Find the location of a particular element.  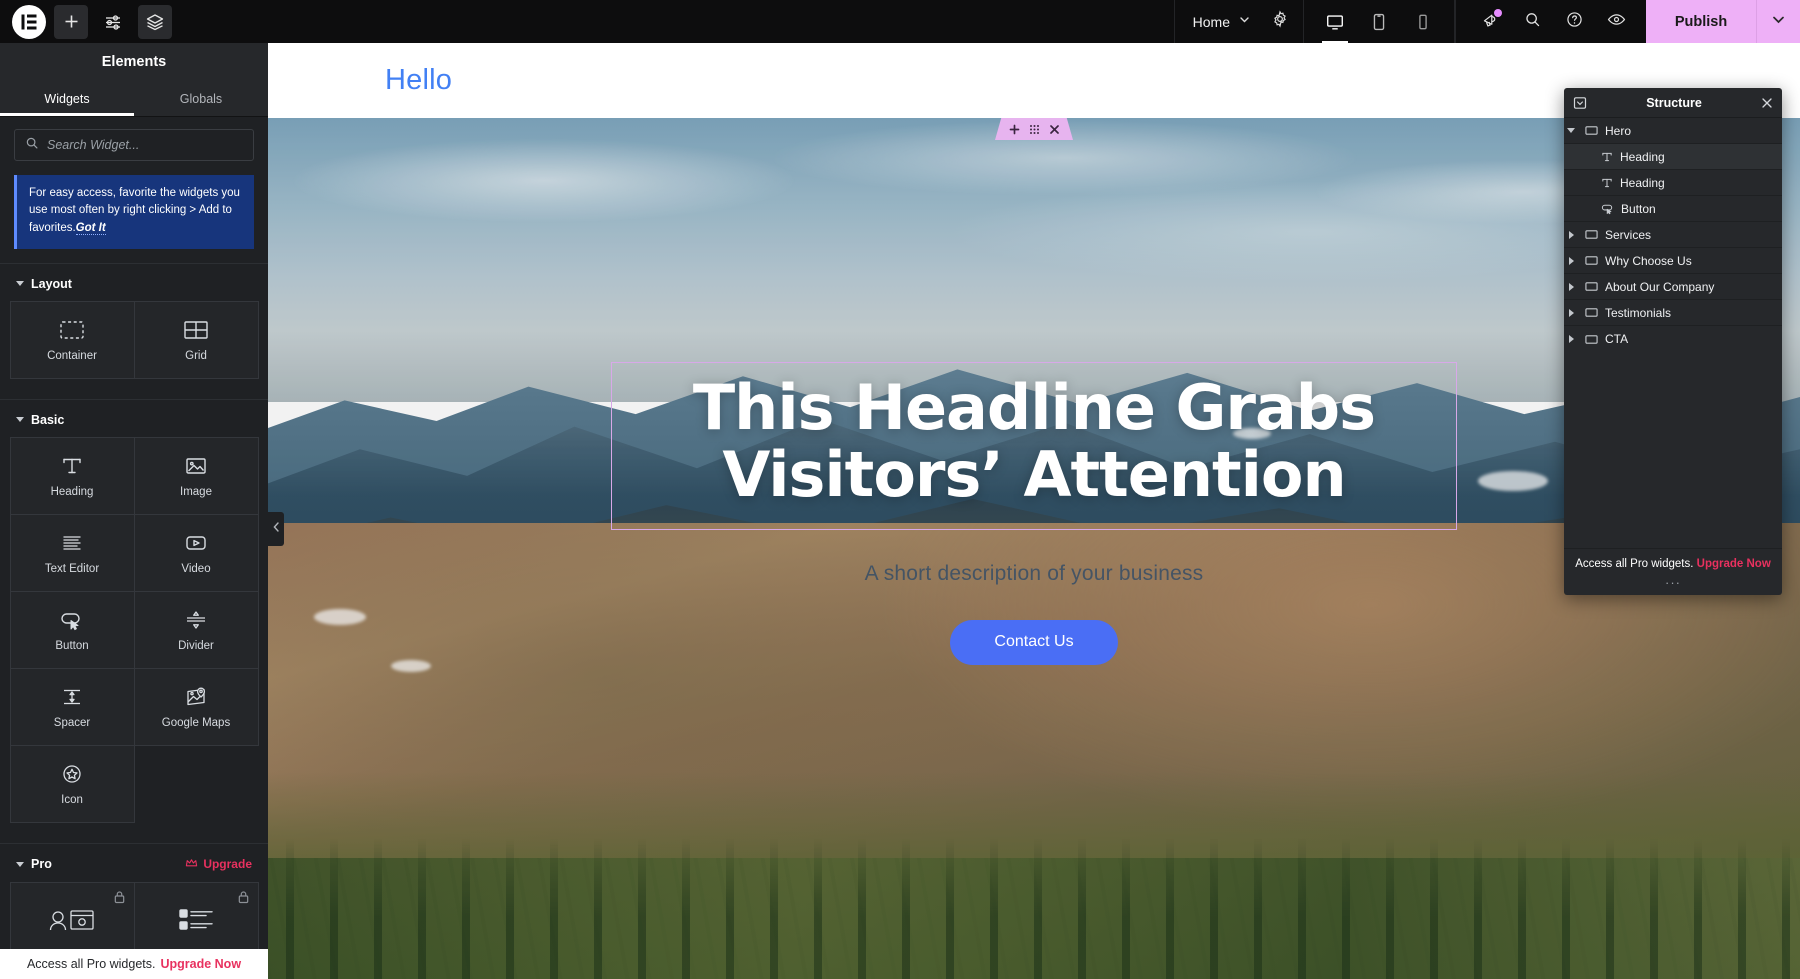

elementor-logo-icon is located at coordinates (29, 21).